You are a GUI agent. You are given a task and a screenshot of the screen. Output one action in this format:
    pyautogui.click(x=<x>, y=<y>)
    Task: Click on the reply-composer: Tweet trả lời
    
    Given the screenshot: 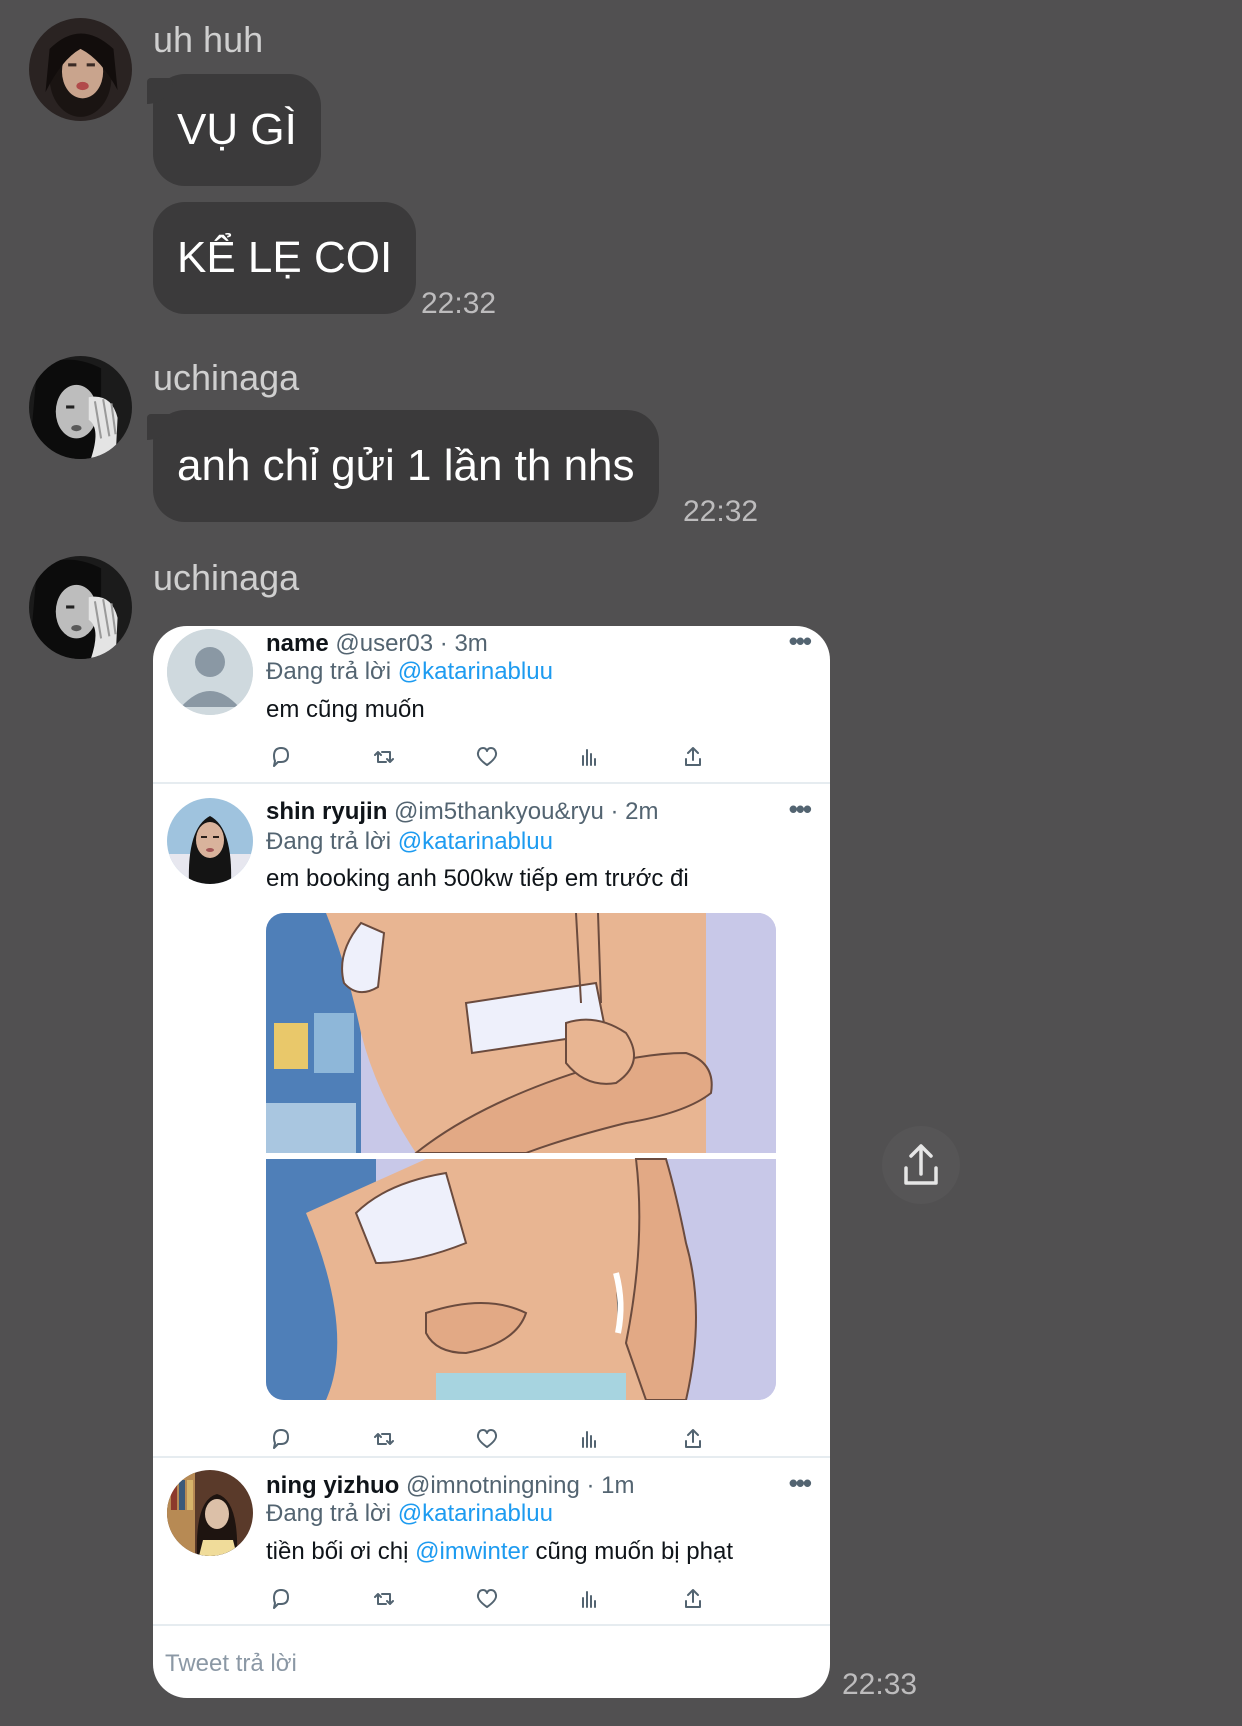 What is the action you would take?
    pyautogui.click(x=491, y=1661)
    